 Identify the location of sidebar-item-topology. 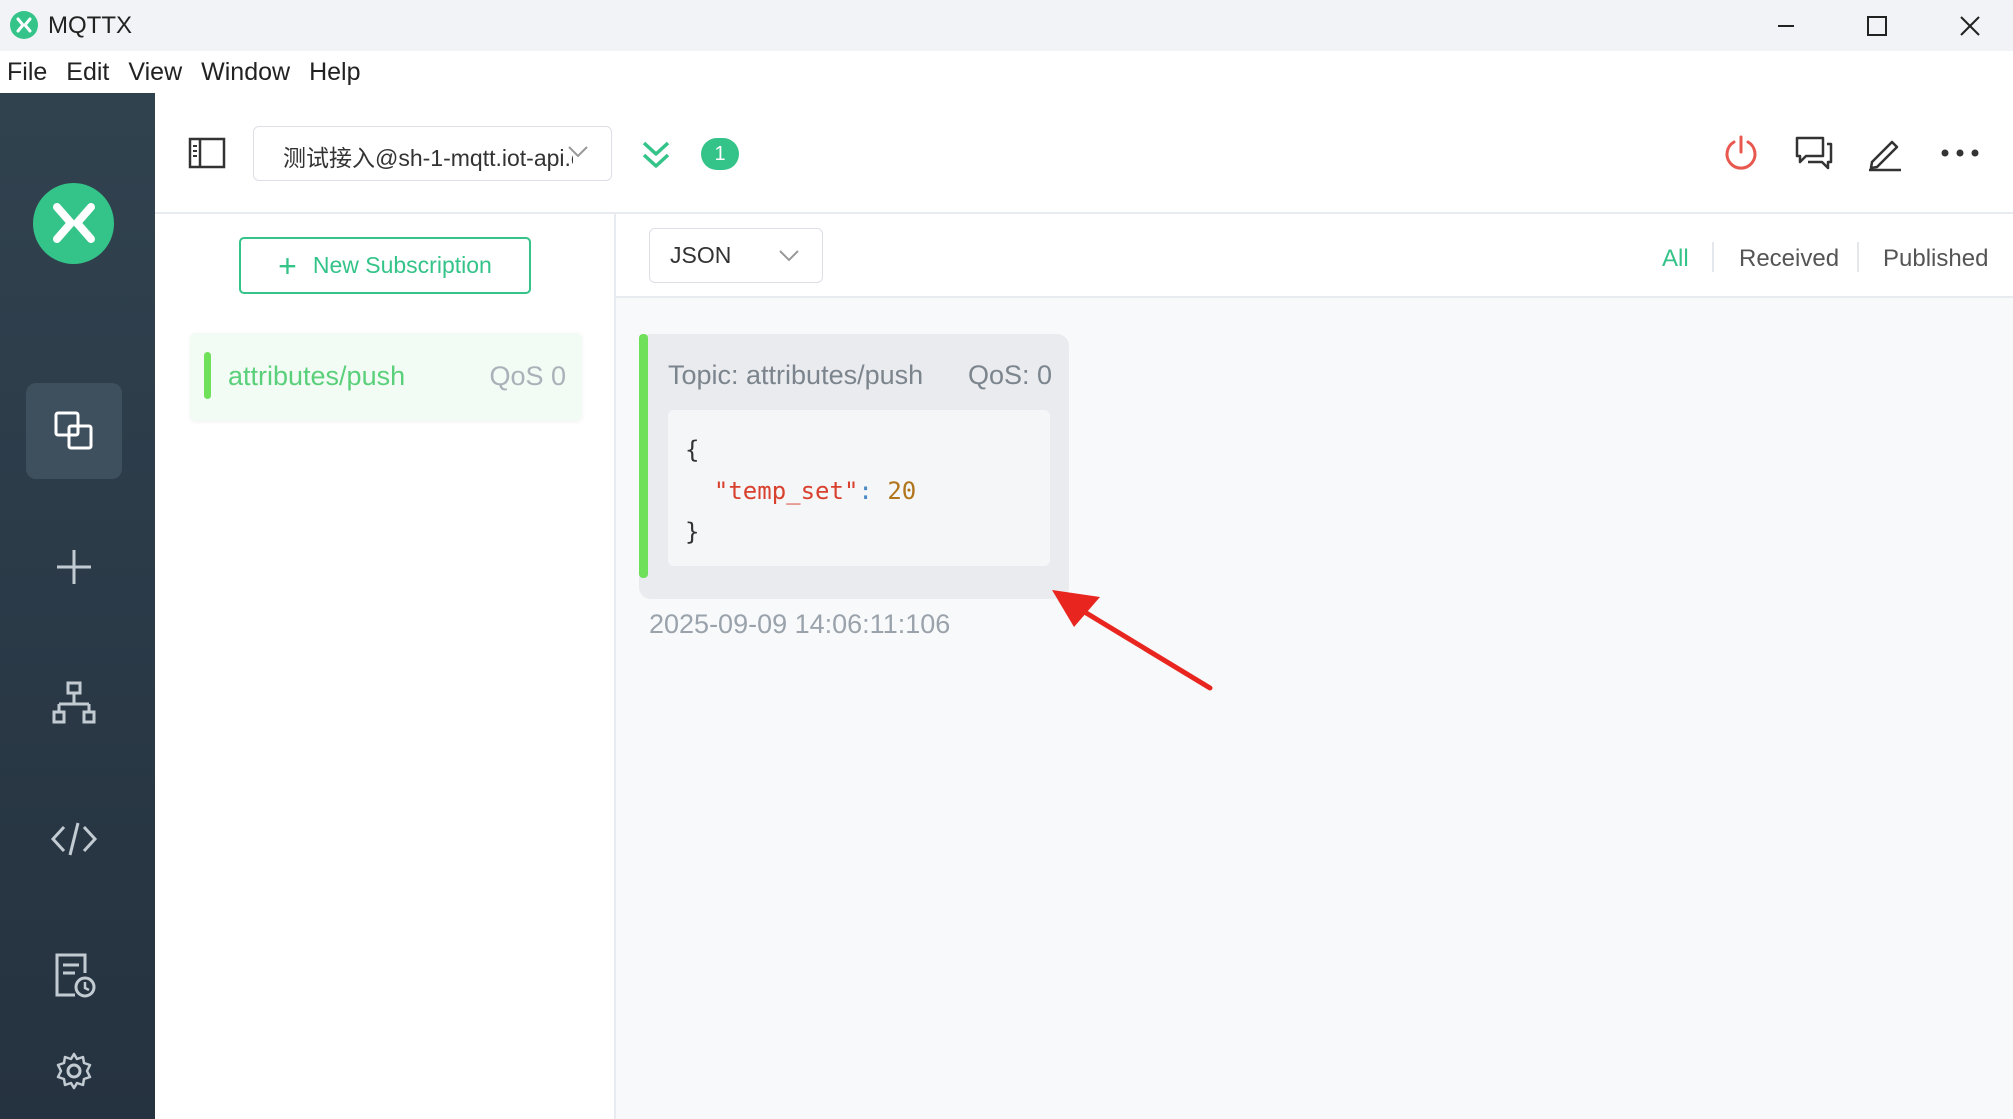
(74, 703).